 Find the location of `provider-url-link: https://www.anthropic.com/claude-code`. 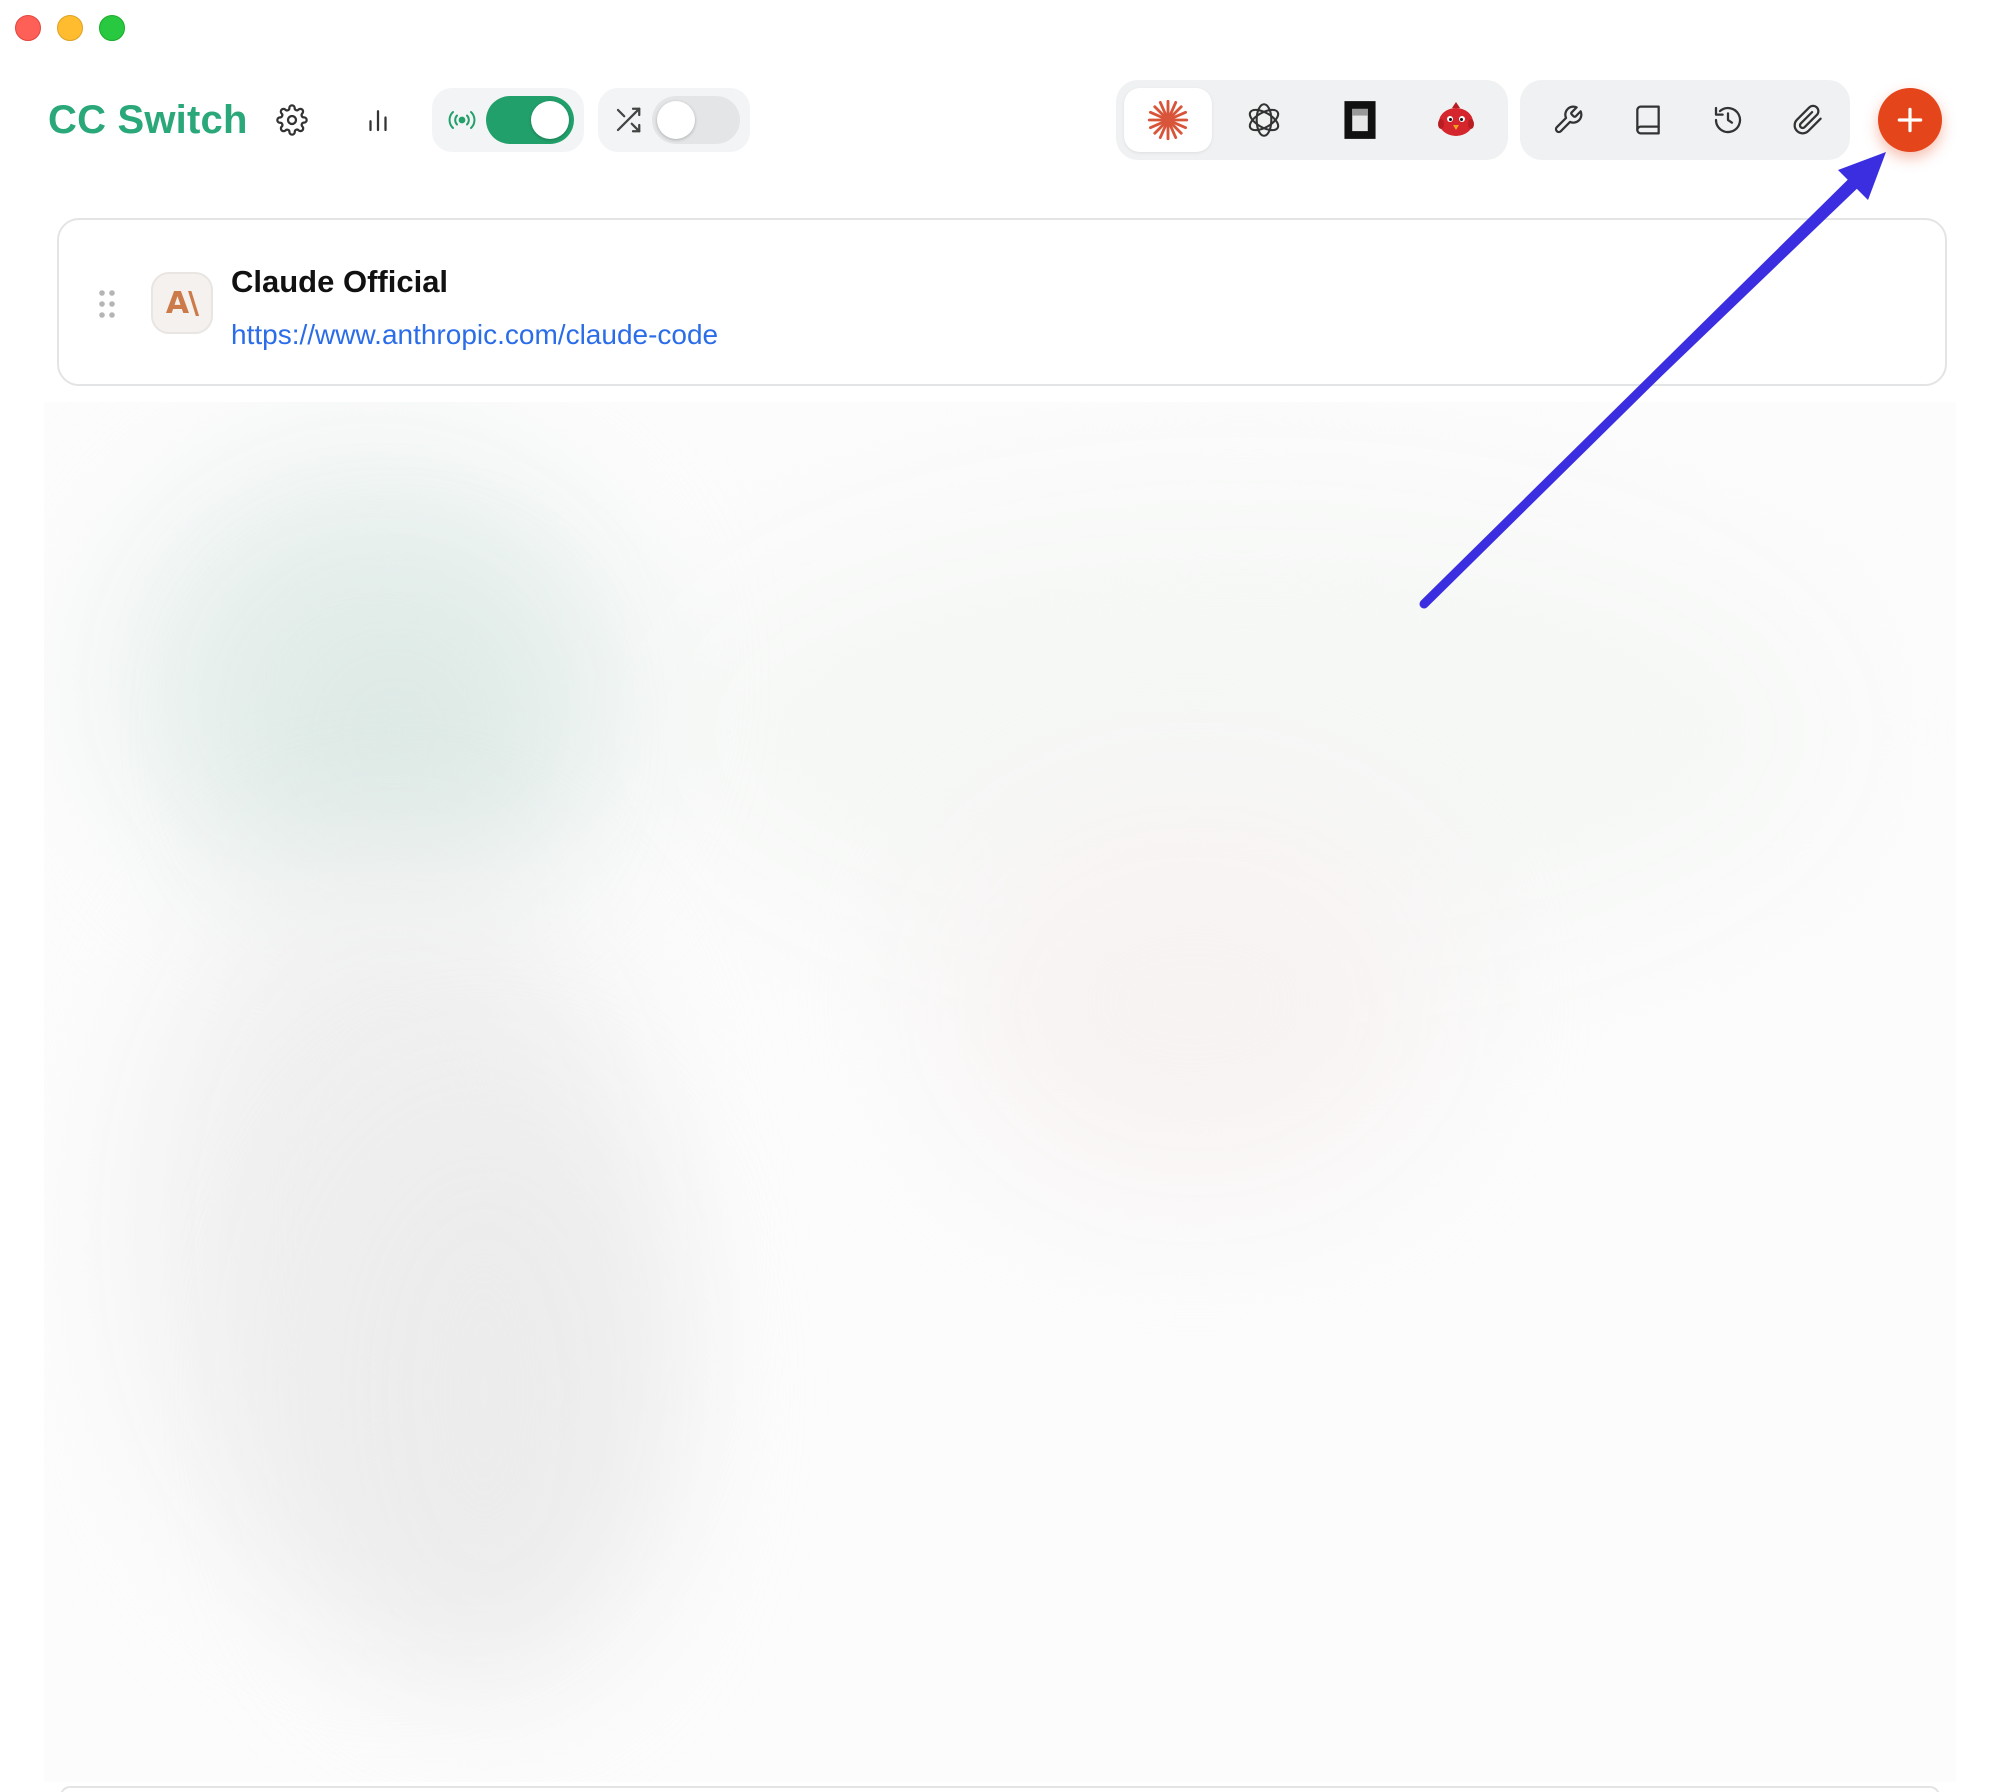

provider-url-link: https://www.anthropic.com/claude-code is located at coordinates (474, 335).